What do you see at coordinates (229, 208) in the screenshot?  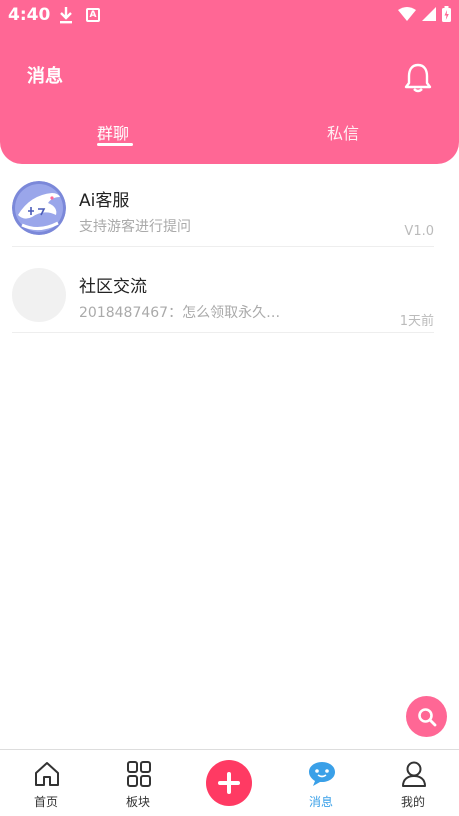 I see `chat-item-ai-service: Ai客服 支持游客进行提问 V1.0` at bounding box center [229, 208].